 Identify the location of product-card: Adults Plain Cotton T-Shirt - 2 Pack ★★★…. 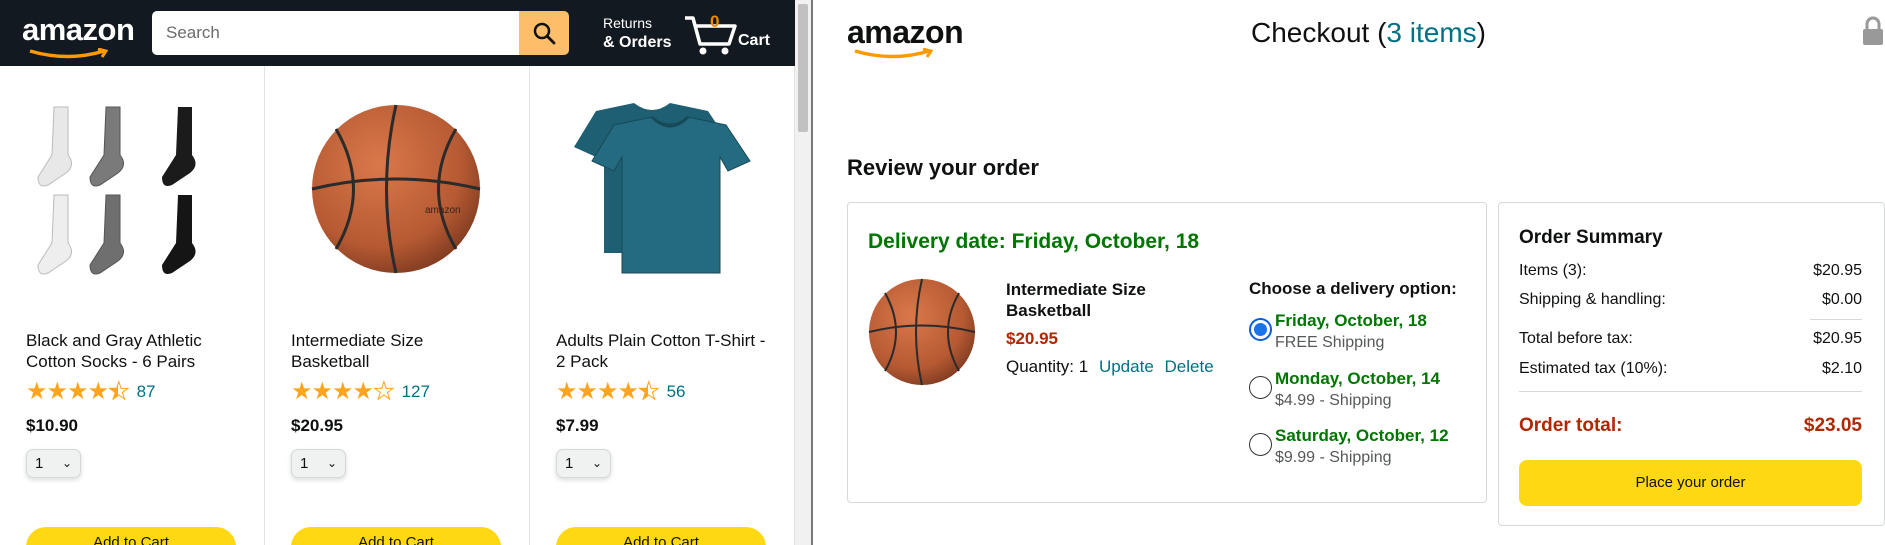
(662, 305).